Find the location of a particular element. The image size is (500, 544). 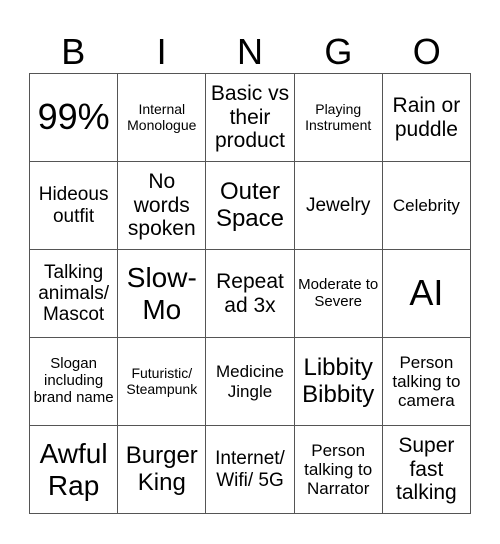

cell-text: Internal Monologue is located at coordinates (162, 116).